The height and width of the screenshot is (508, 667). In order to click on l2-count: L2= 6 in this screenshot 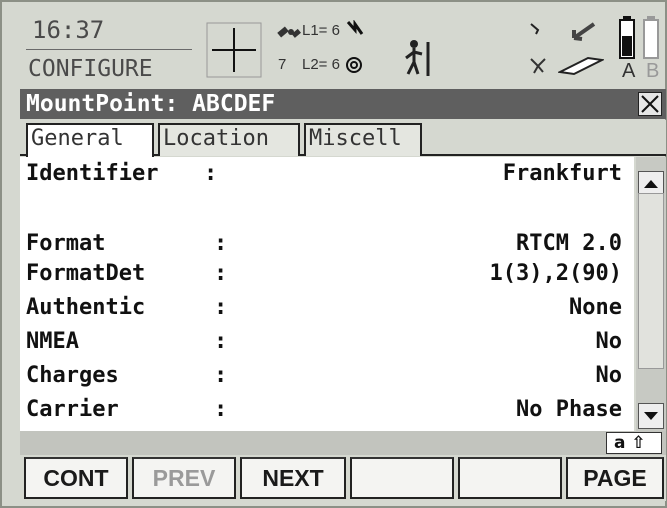, I will do `click(321, 64)`.